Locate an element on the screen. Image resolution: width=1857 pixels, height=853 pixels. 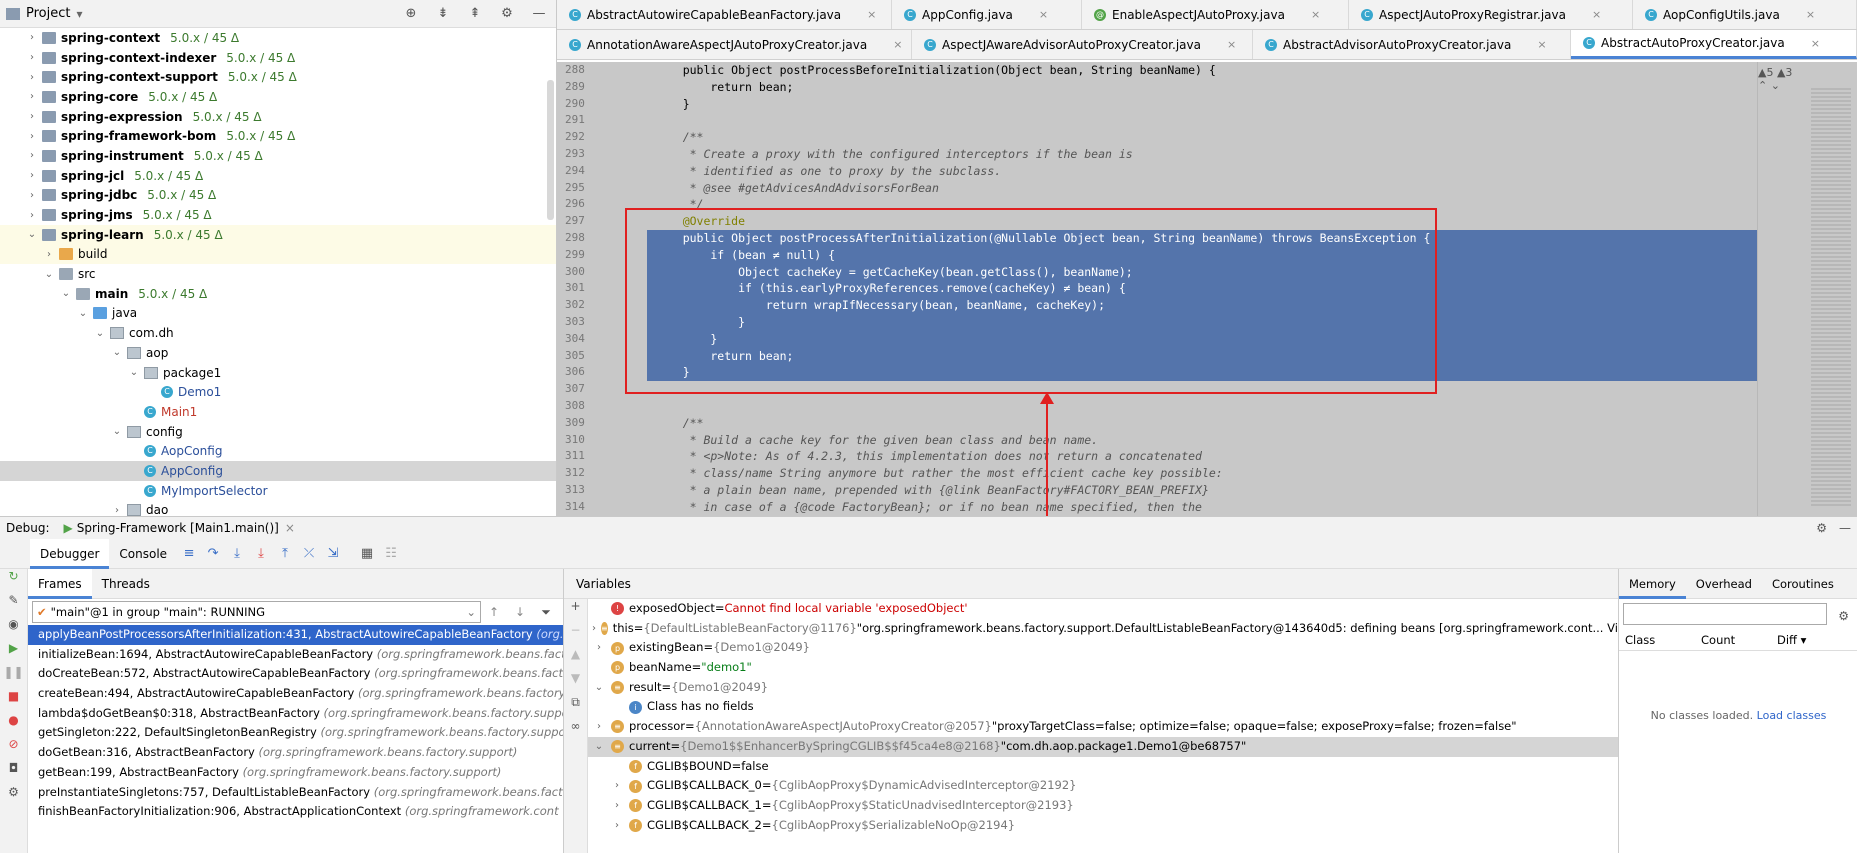
tree-item: › spring-jms 5.0.x / 45 Δ is located at coordinates (278, 215).